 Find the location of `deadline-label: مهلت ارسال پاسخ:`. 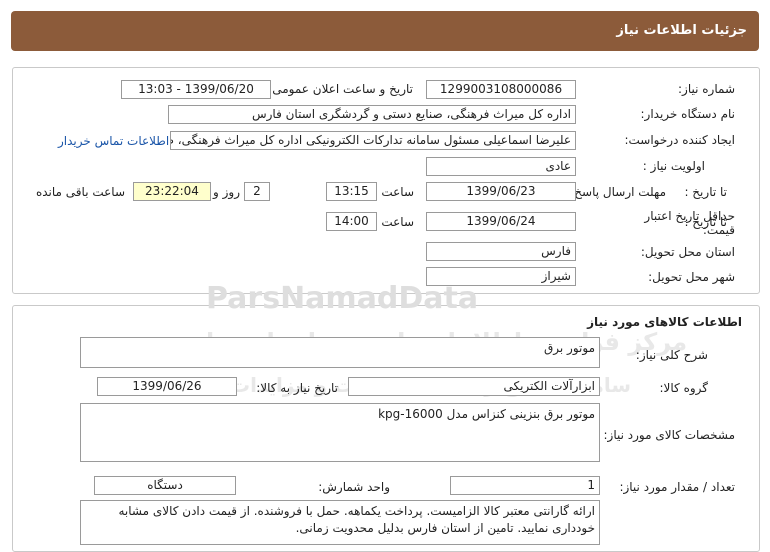

deadline-label: مهلت ارسال پاسخ: is located at coordinates (618, 192).